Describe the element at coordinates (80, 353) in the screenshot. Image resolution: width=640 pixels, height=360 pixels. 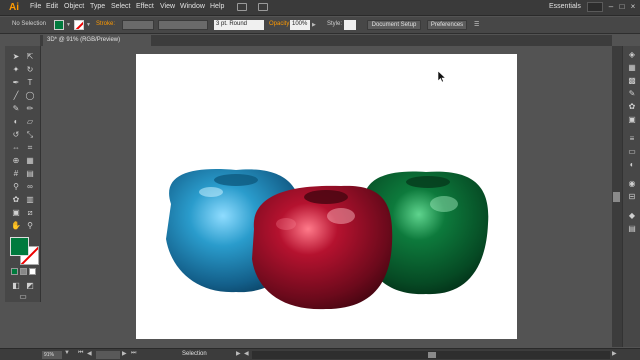
I see `first-artboard-icon: ⏮` at that location.